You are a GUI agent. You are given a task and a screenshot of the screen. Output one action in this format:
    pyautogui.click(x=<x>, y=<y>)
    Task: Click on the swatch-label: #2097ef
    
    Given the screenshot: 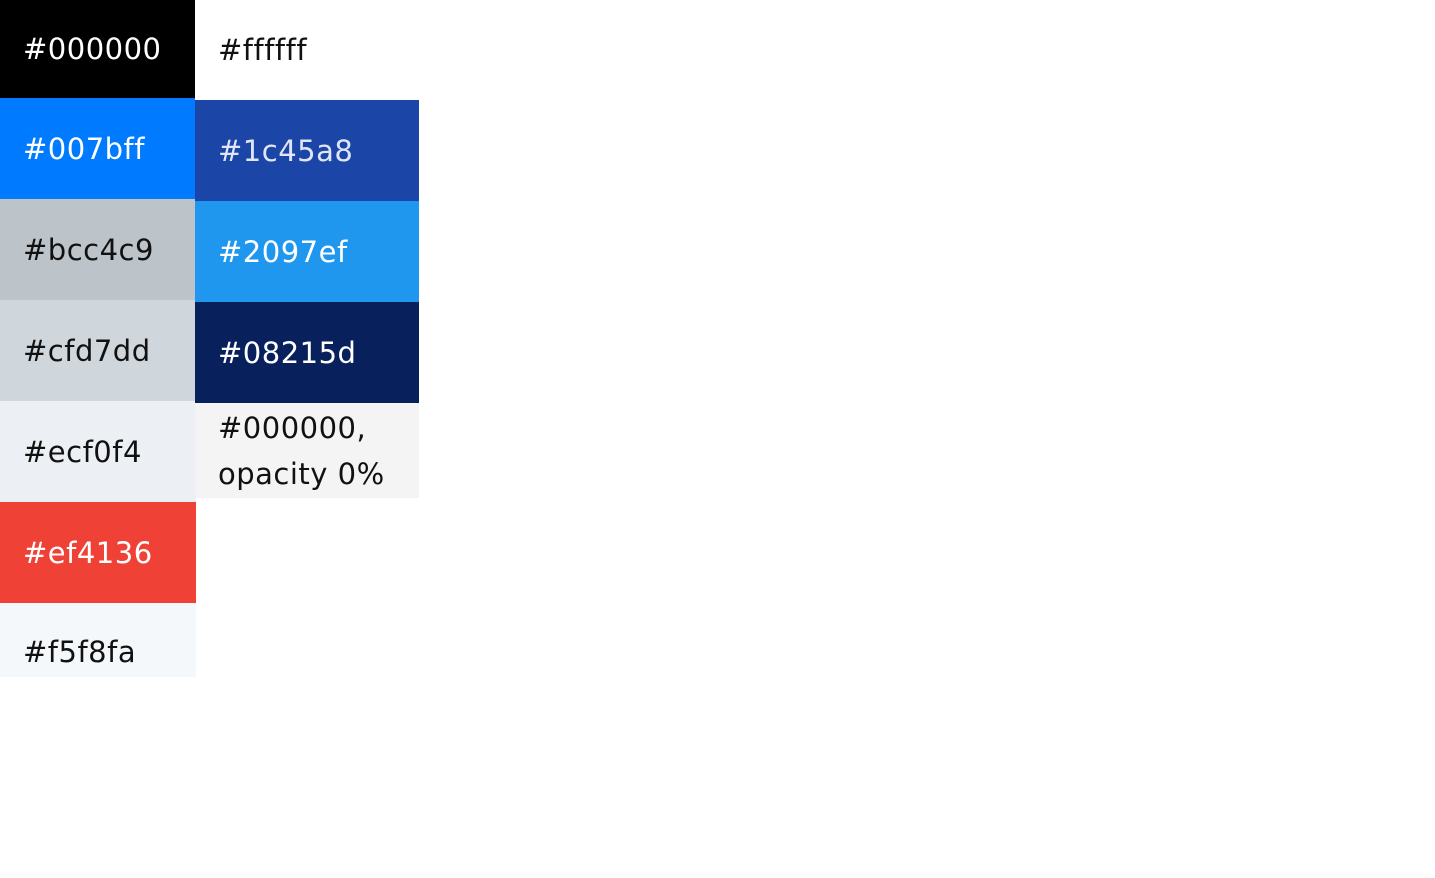 What is the action you would take?
    pyautogui.click(x=283, y=251)
    